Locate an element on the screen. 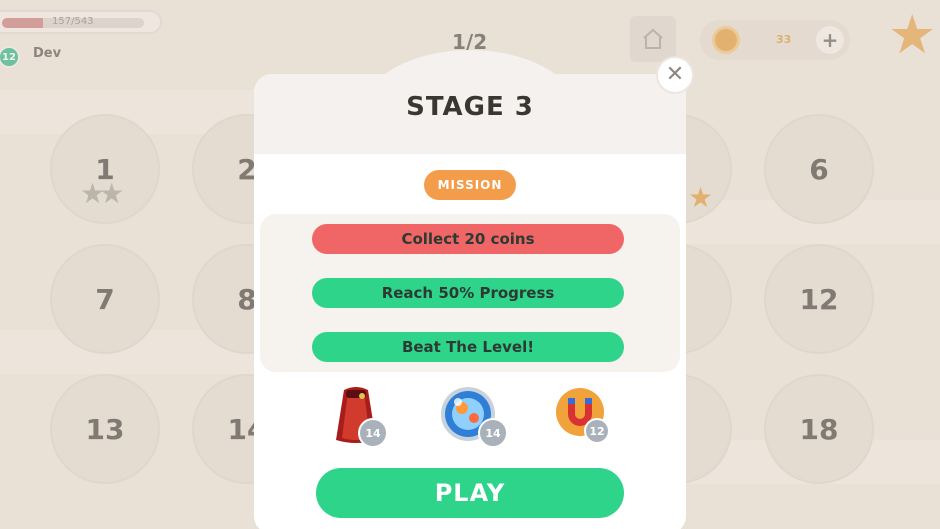 The image size is (940, 529). play-button: PLAY is located at coordinates (470, 493).